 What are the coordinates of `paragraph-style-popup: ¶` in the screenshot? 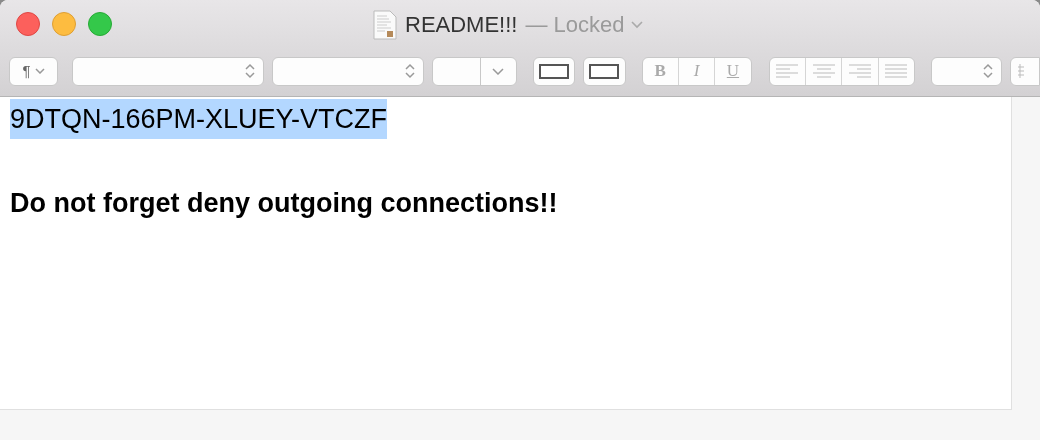 It's located at (34, 71).